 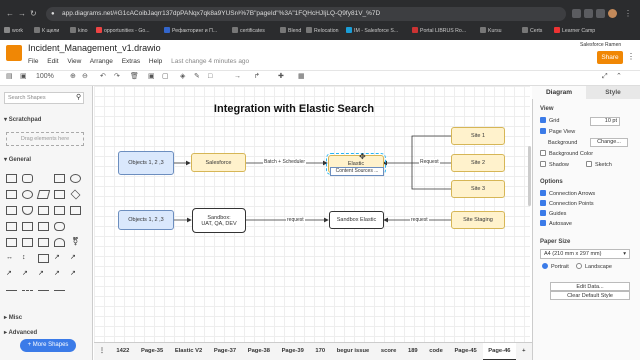 What do you see at coordinates (74, 61) in the screenshot?
I see `menu-view: View` at bounding box center [74, 61].